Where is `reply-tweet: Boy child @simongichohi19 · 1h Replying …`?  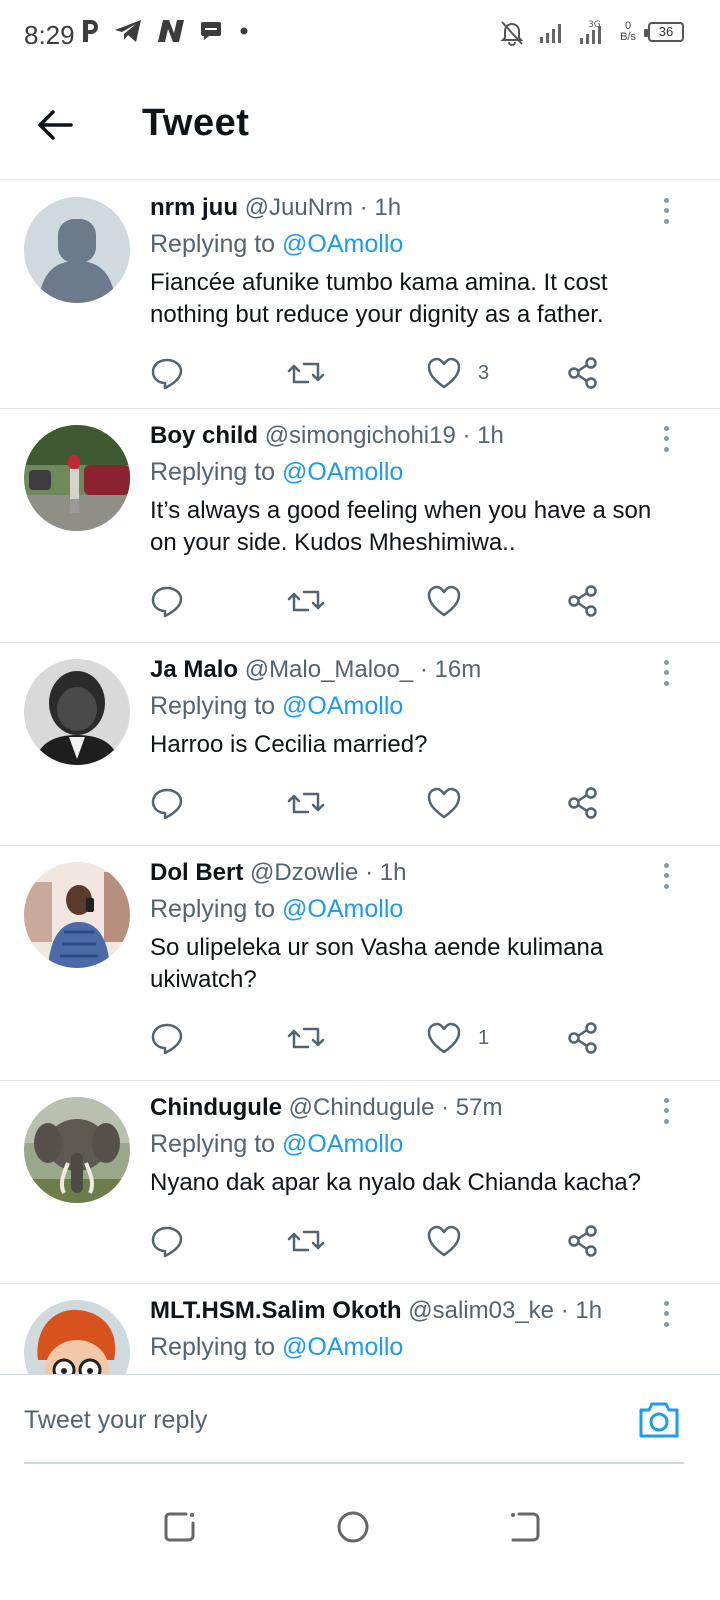 reply-tweet: Boy child @simongichohi19 · 1h Replying … is located at coordinates (360, 526).